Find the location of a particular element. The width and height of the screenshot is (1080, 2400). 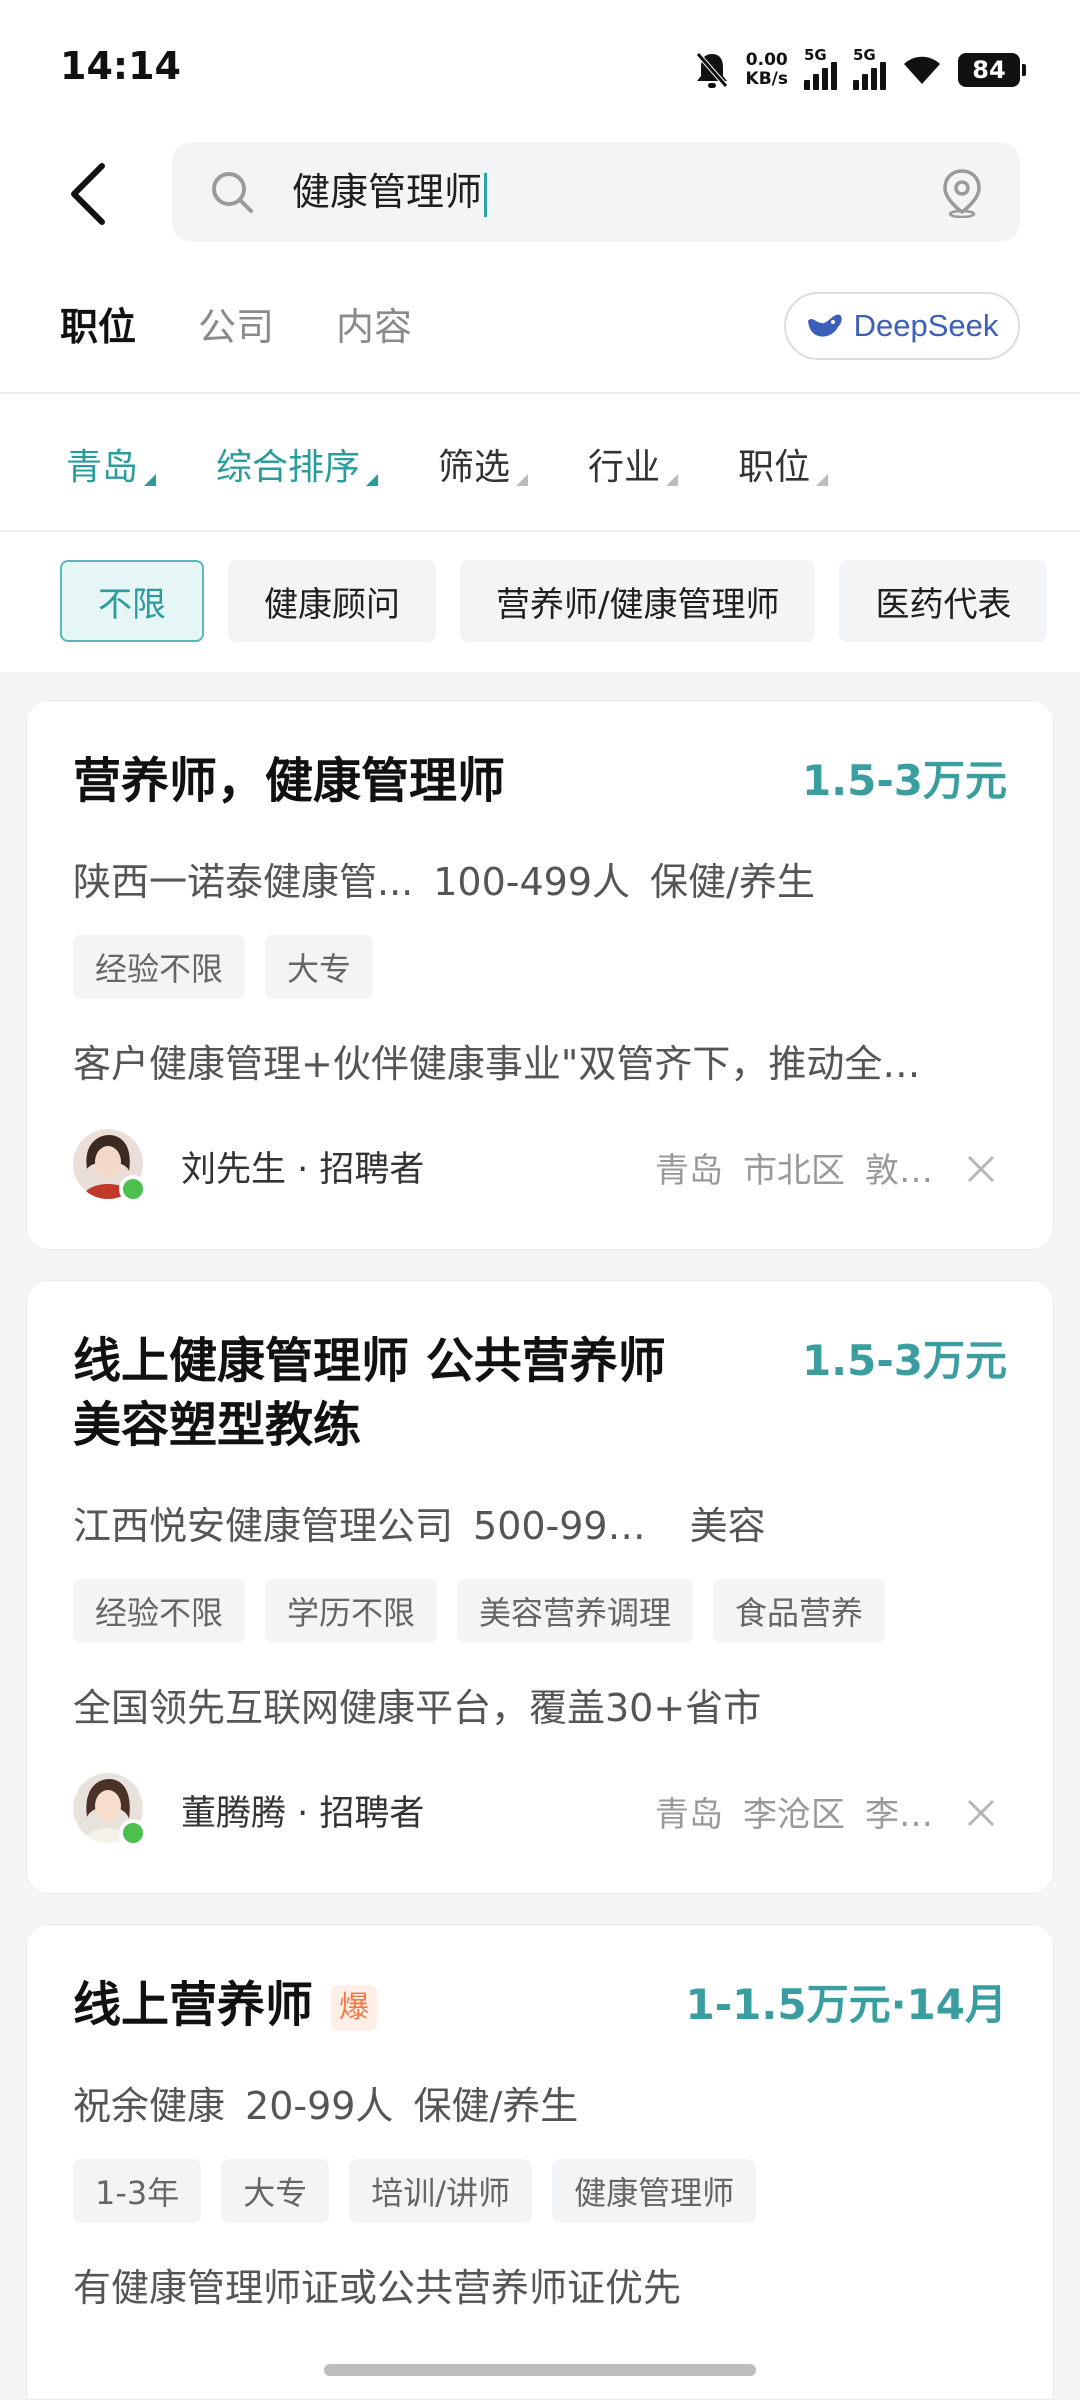

filter-sort: 综合排序 is located at coordinates (297, 464).